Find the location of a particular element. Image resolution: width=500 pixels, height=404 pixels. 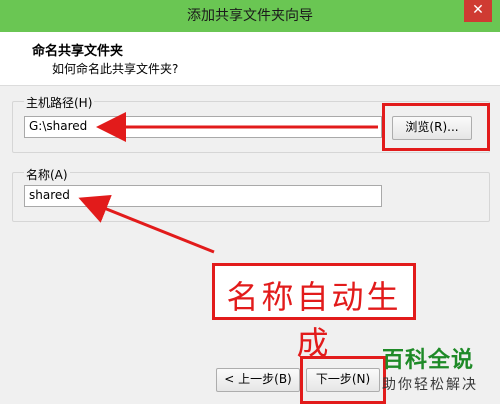

watermark: 百科全说 助你轻松解决 is located at coordinates (436, 372).